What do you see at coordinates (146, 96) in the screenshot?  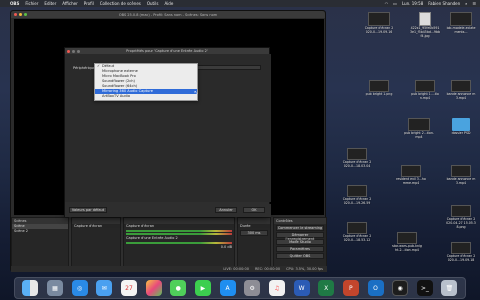 I see `menu-option: ArtBoxTV Audio` at bounding box center [146, 96].